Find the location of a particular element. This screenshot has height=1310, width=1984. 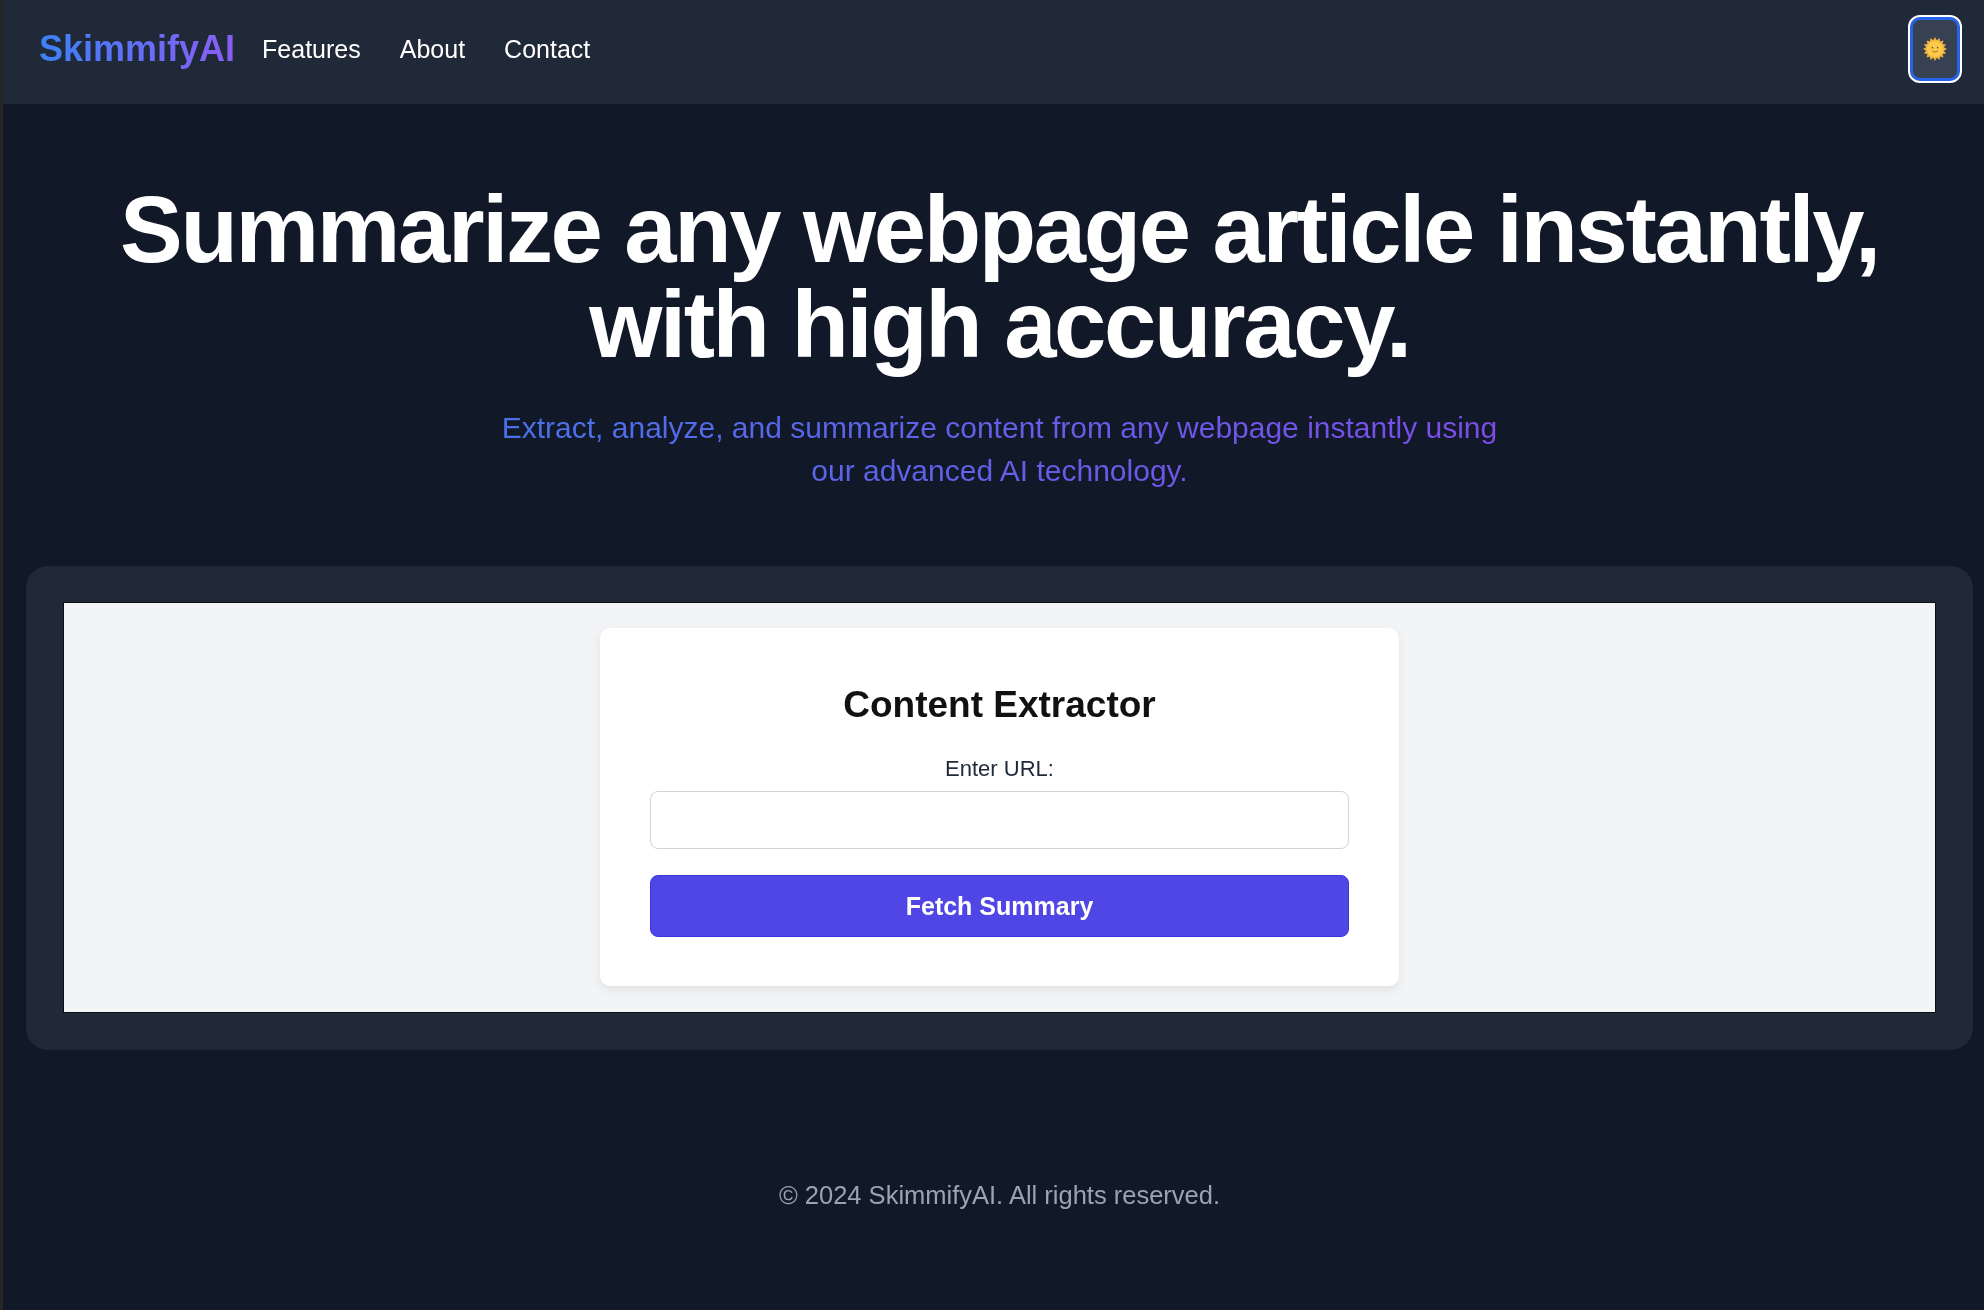

sun-icon is located at coordinates (1935, 48).